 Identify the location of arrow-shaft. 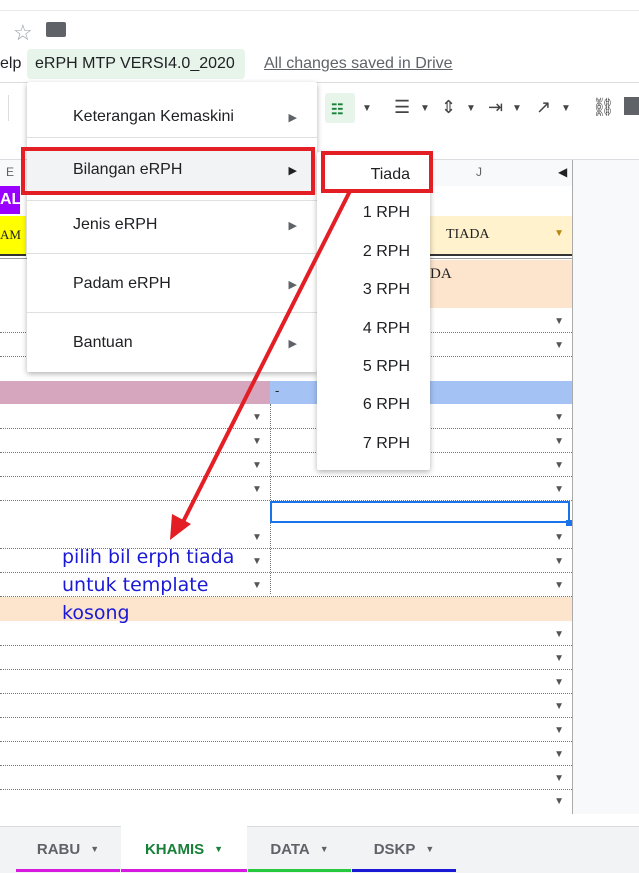
(266, 357).